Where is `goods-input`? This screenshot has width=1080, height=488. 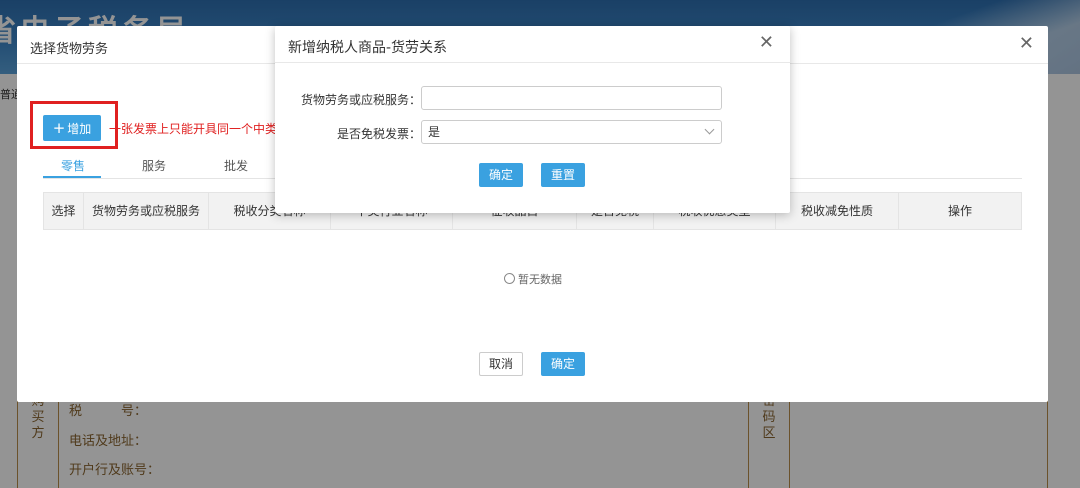
goods-input is located at coordinates (571, 98).